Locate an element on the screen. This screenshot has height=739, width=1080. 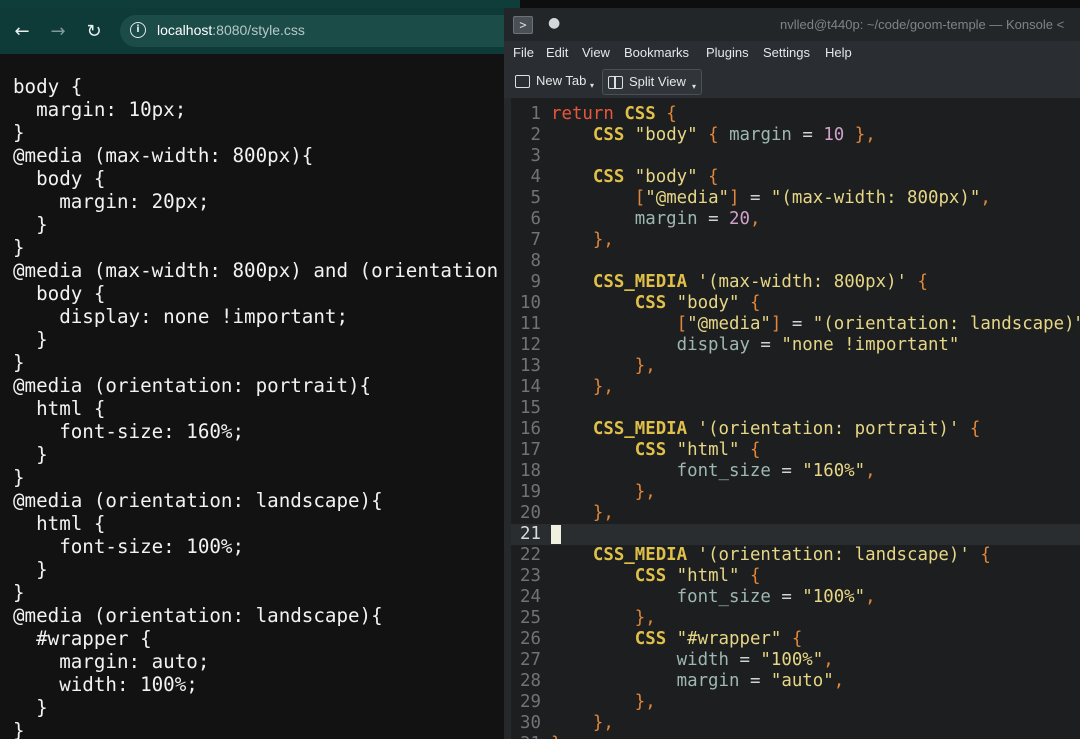
code-line: 3 is located at coordinates (795, 156).